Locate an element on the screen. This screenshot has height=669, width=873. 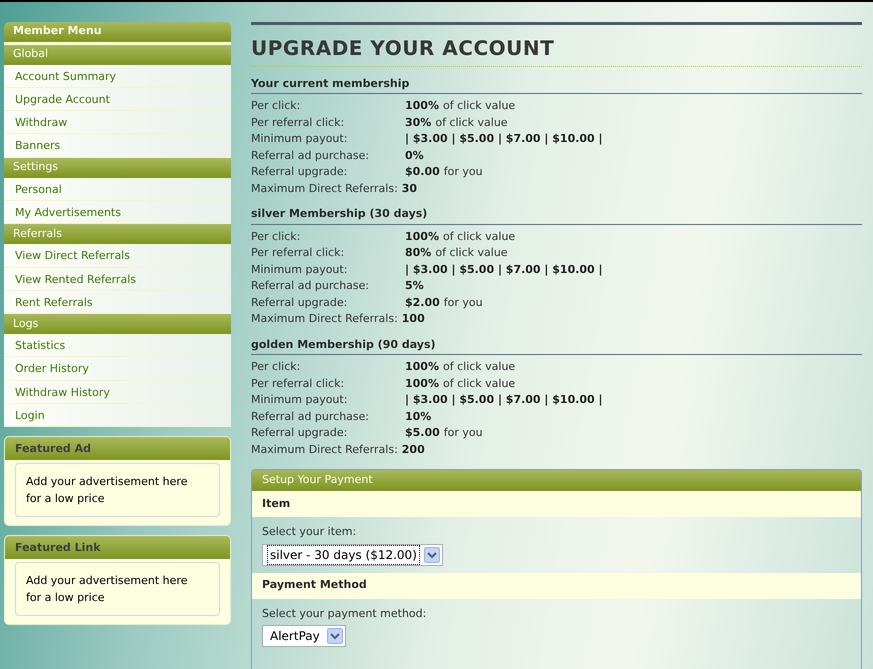
field-label: Select your payment method: is located at coordinates (344, 614).